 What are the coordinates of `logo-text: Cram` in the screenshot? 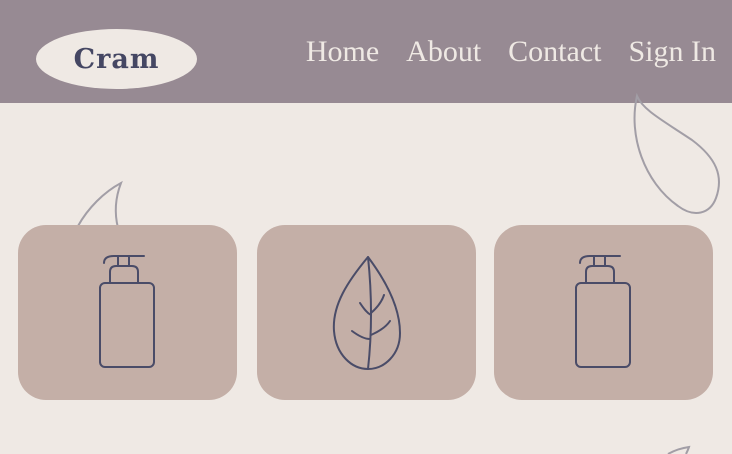 It's located at (116, 59).